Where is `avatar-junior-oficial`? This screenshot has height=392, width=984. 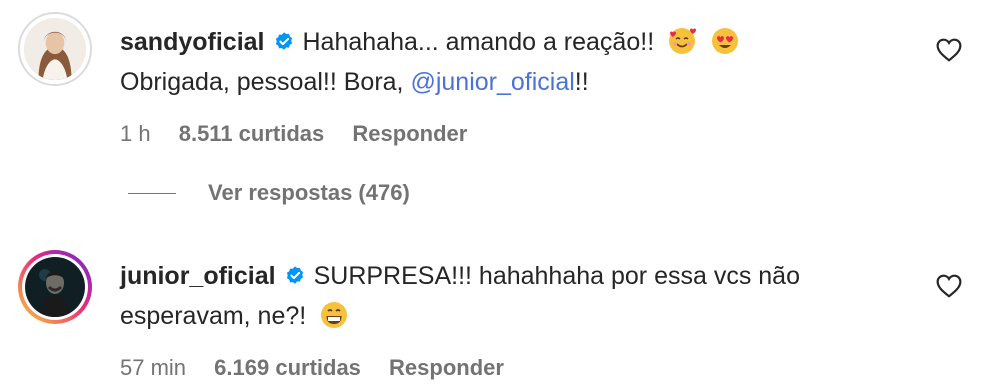
avatar-junior-oficial is located at coordinates (55, 287).